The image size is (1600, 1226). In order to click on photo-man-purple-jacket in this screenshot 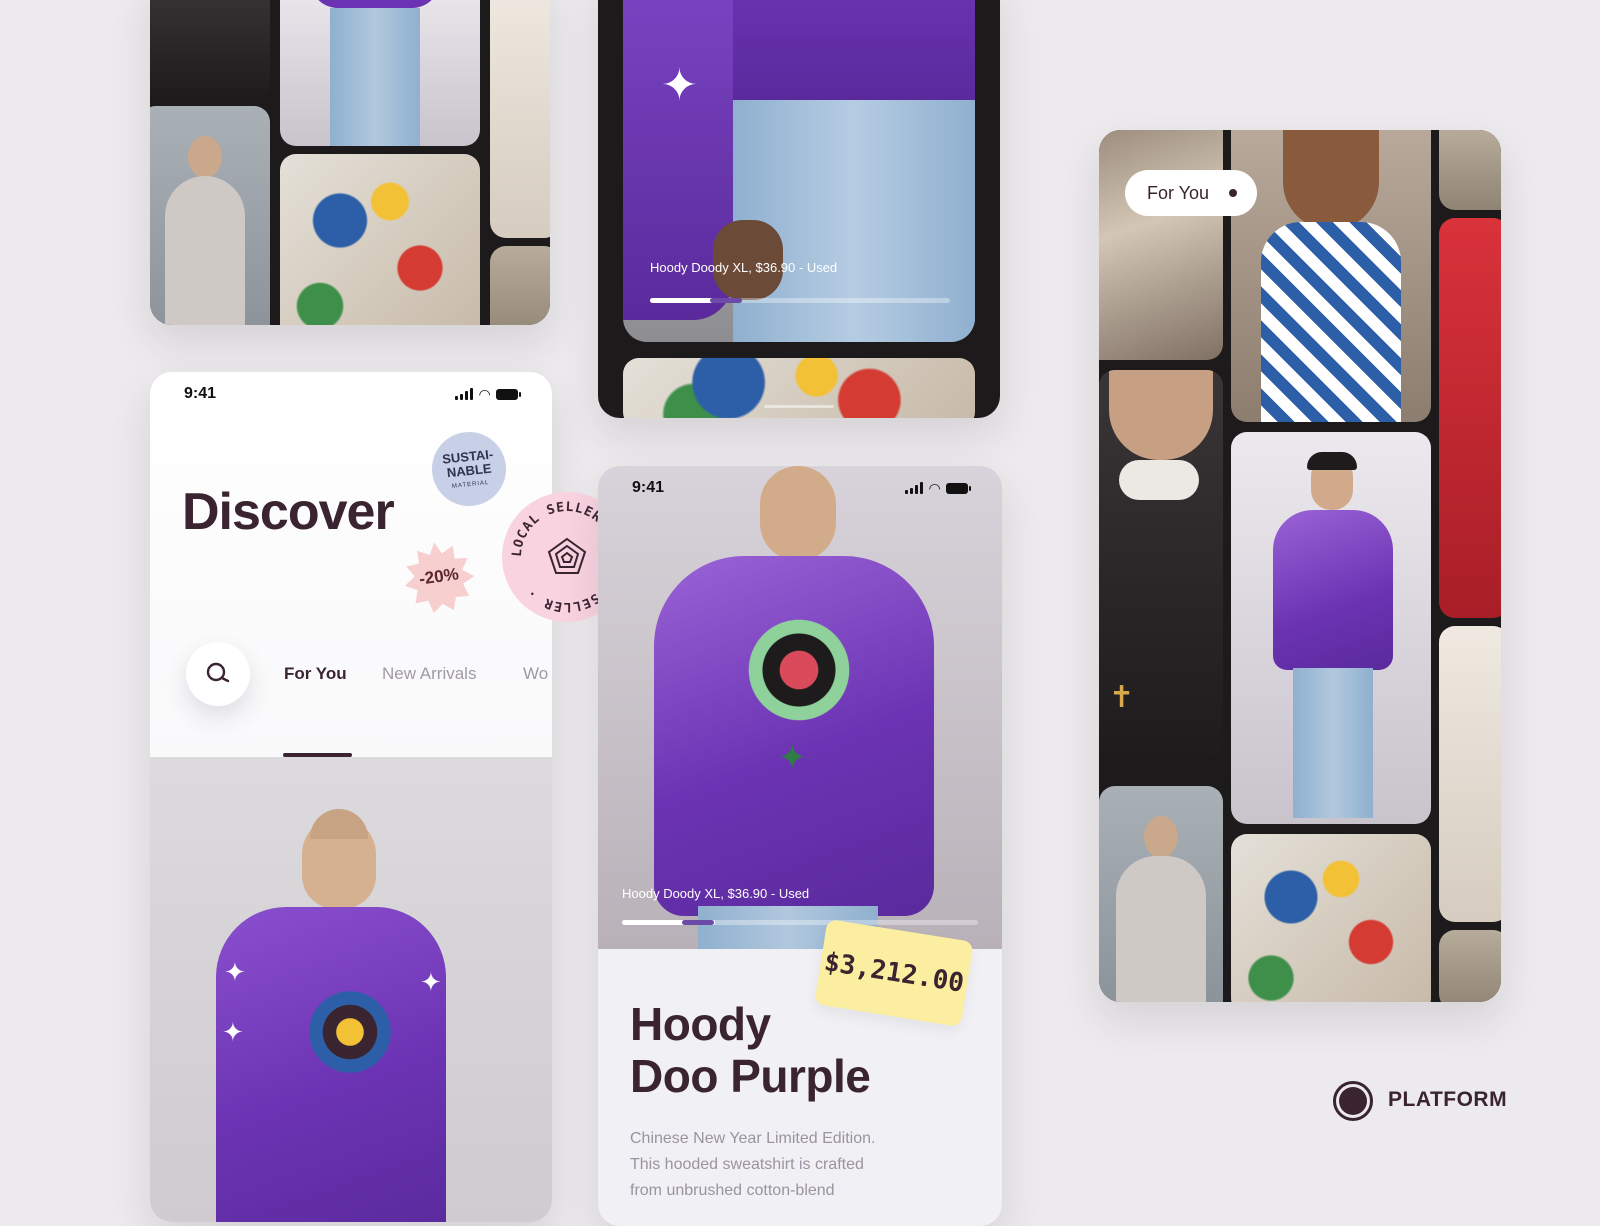, I will do `click(1331, 628)`.